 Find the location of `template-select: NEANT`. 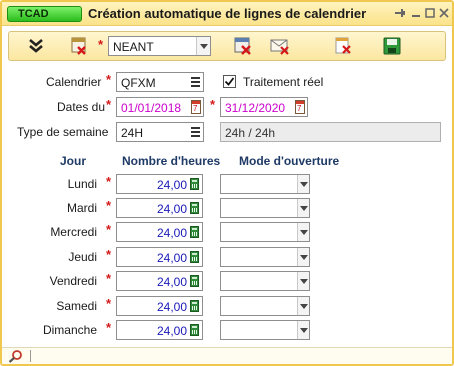

template-select: NEANT is located at coordinates (159, 46).